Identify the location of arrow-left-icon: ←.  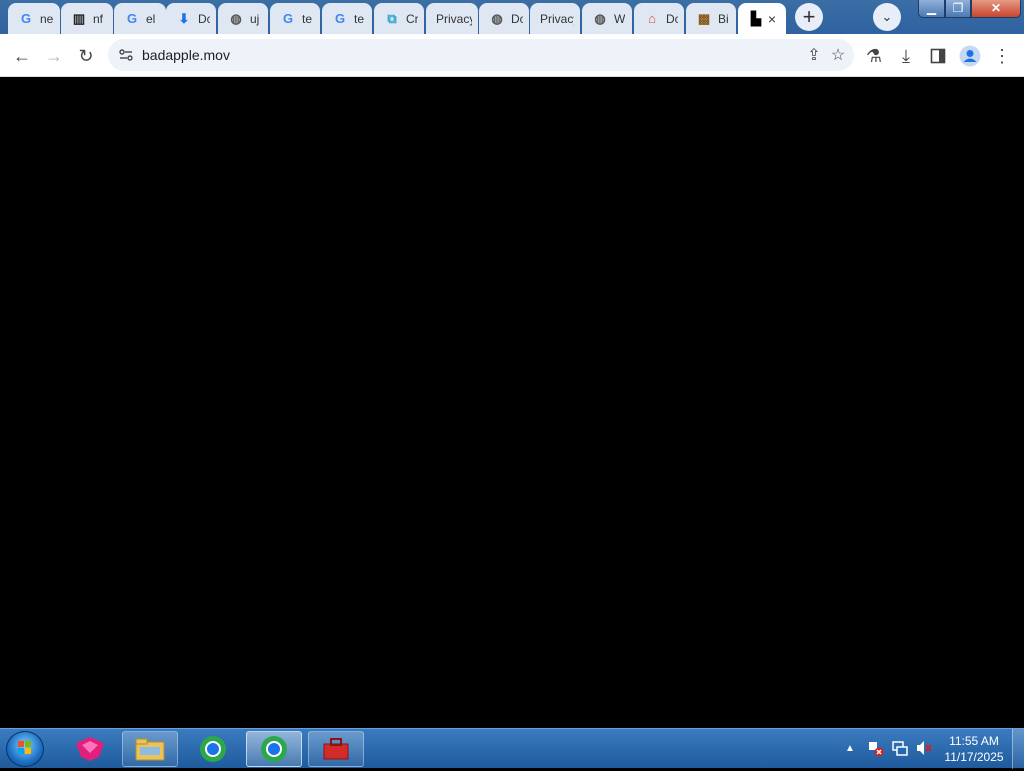
(22, 55).